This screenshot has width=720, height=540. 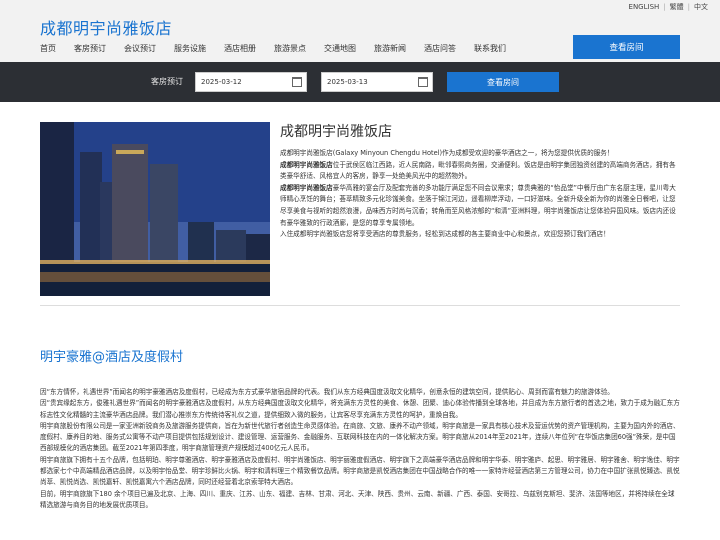 I want to click on nav-map: 交通地图, so click(x=340, y=48).